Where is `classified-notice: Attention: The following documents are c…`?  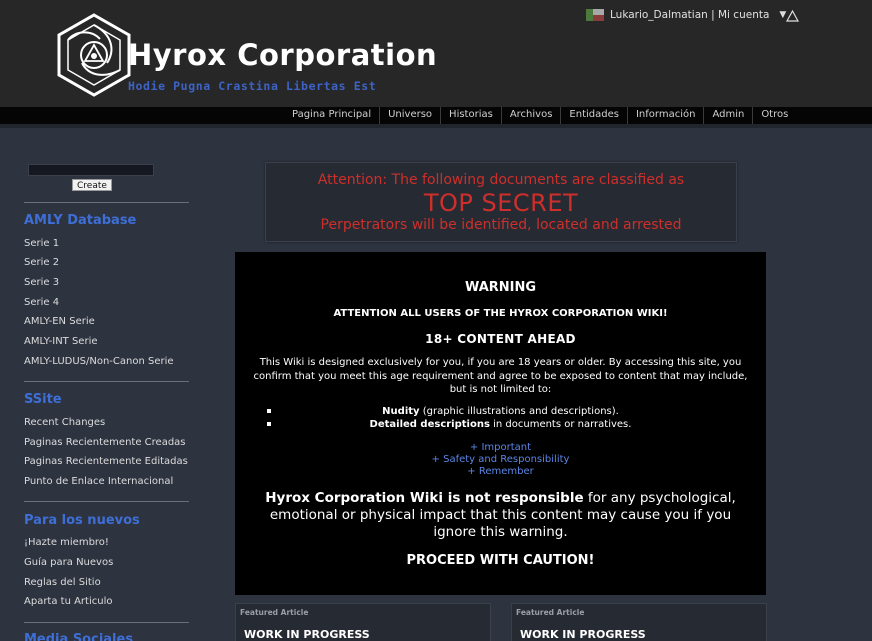 classified-notice: Attention: The following documents are c… is located at coordinates (501, 202).